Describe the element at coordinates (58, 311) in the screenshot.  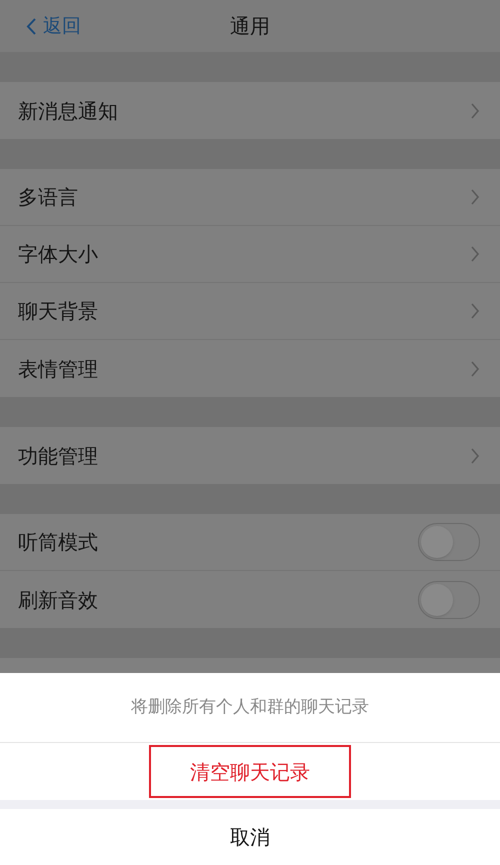
I see `setting-label: 聊天背景` at that location.